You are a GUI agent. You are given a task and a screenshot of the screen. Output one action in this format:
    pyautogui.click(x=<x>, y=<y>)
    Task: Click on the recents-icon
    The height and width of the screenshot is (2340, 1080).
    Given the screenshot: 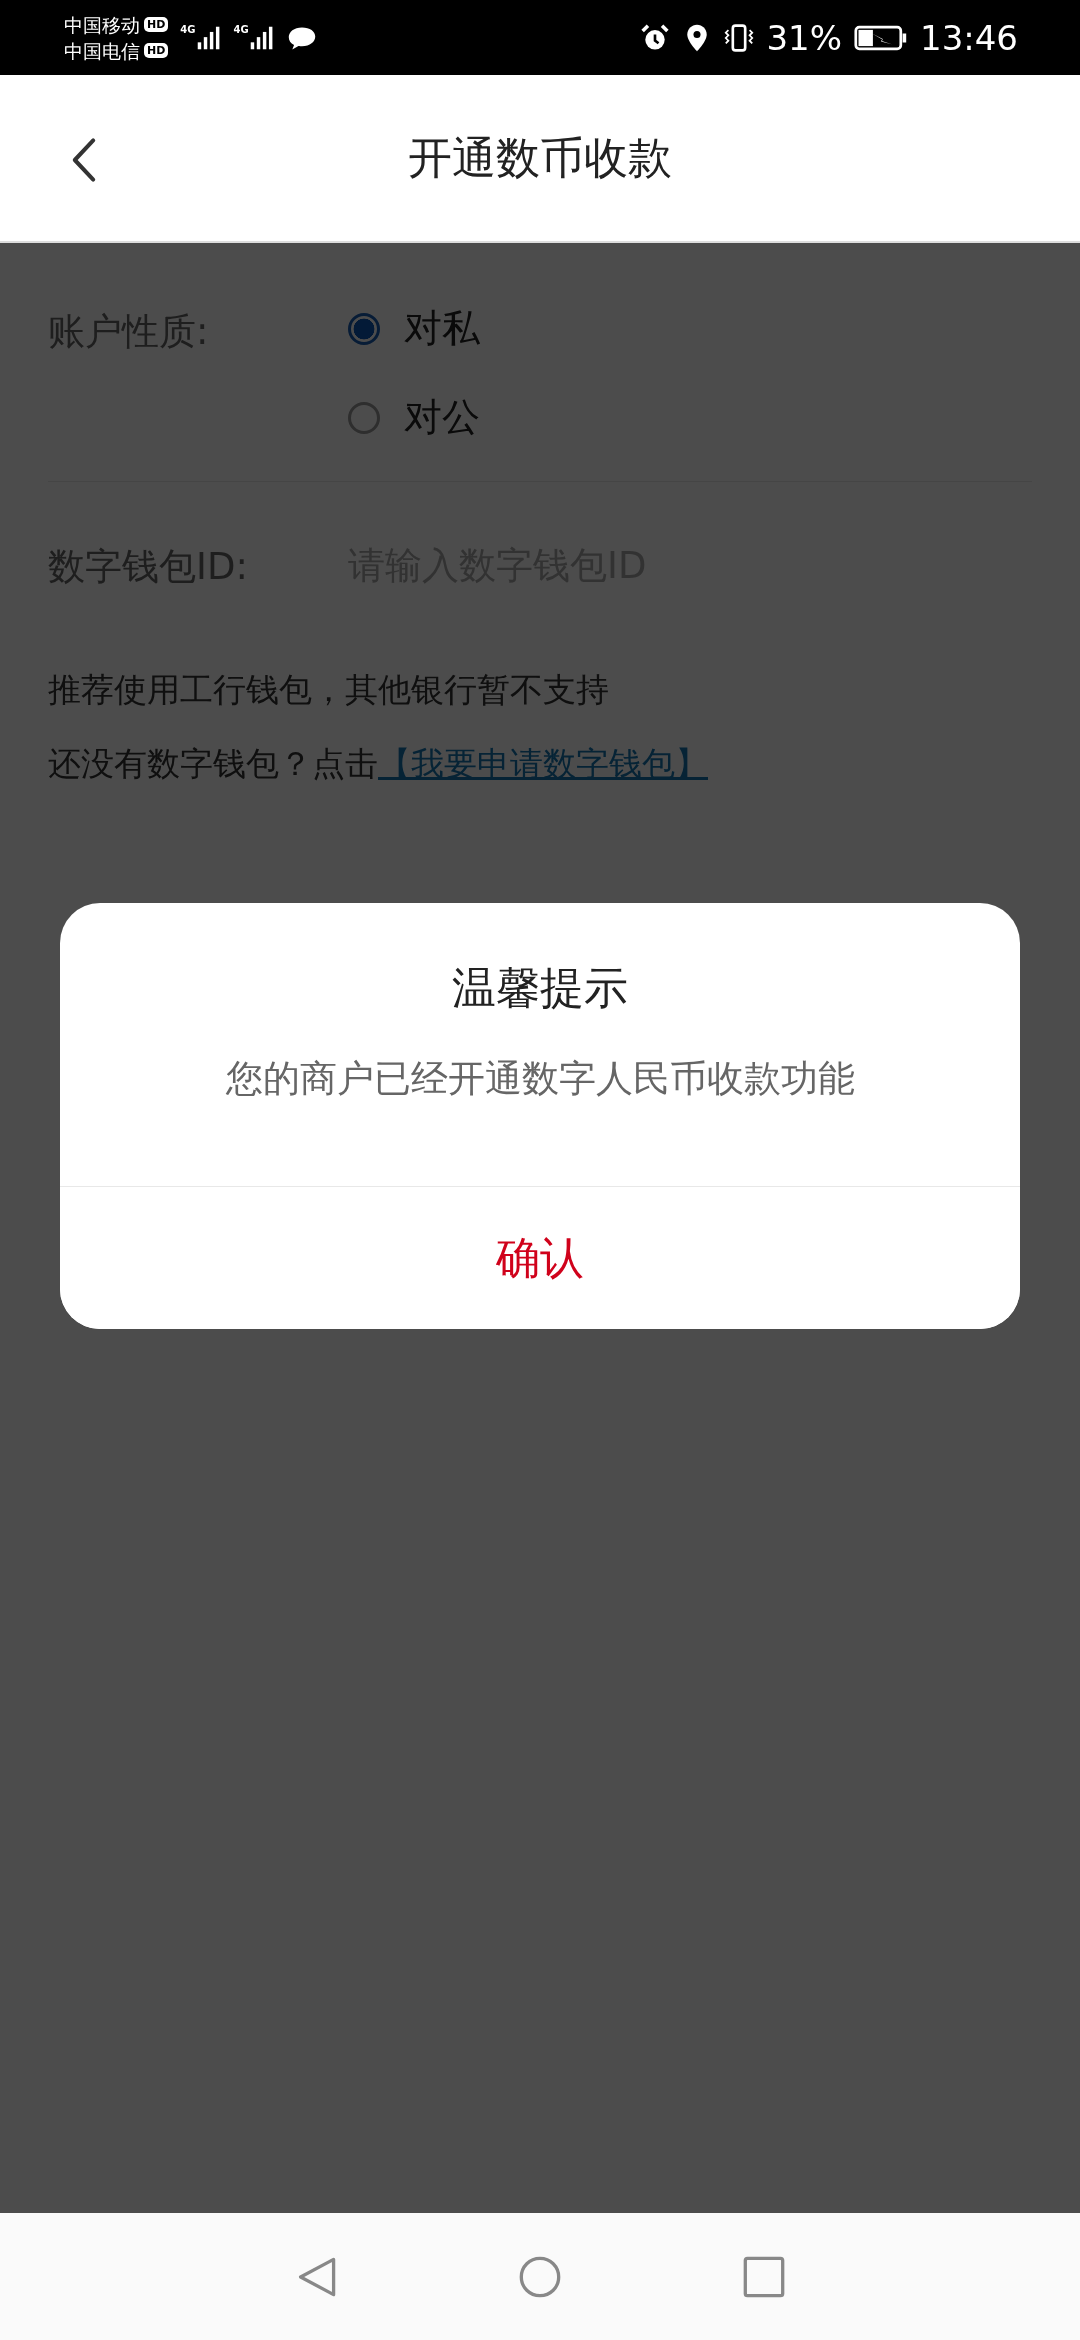 What is the action you would take?
    pyautogui.click(x=764, y=2276)
    